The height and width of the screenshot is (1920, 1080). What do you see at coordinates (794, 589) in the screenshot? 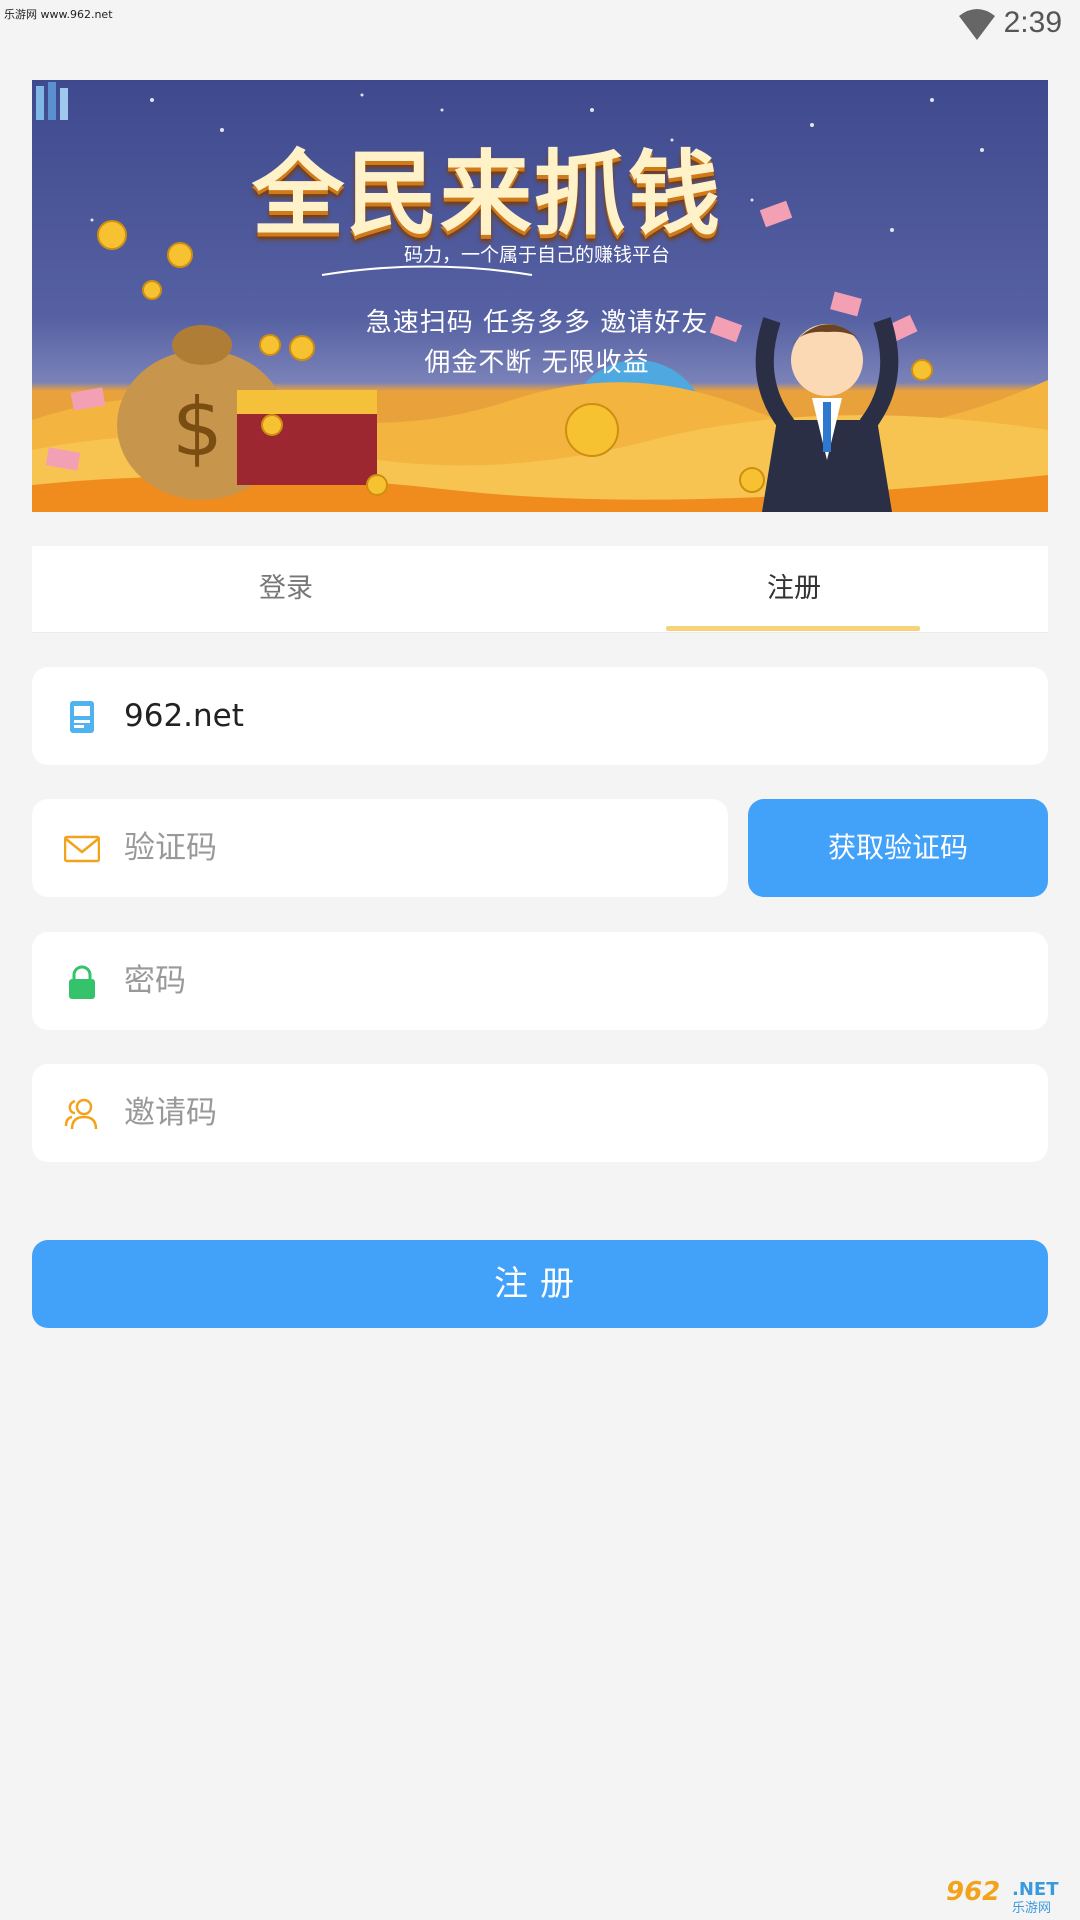
I see `tab-register: 注册` at bounding box center [794, 589].